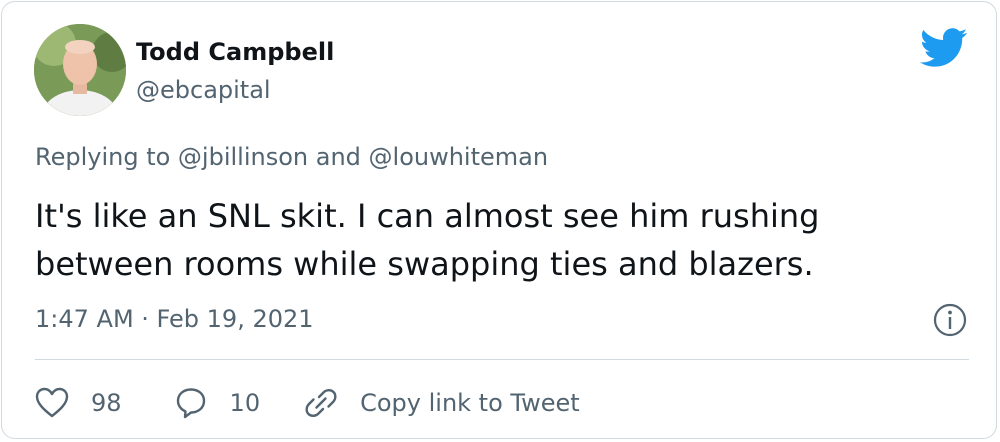 This screenshot has width=1000, height=442. Describe the element at coordinates (321, 403) in the screenshot. I see `link-icon` at that location.